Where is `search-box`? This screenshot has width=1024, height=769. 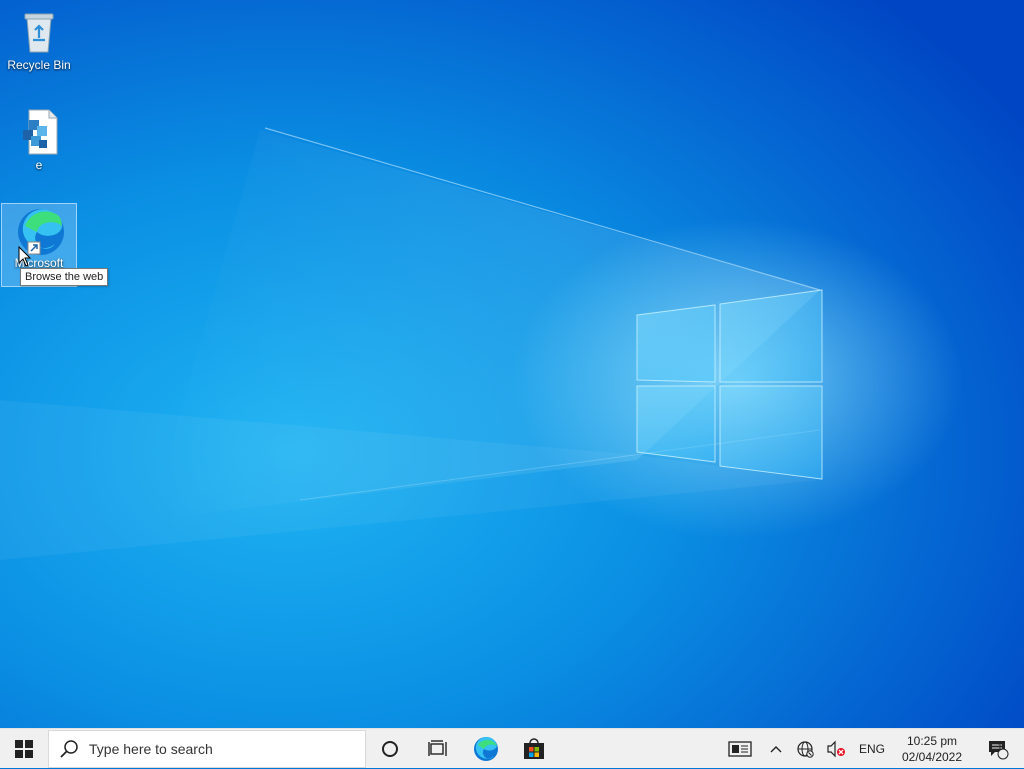
search-box is located at coordinates (207, 748).